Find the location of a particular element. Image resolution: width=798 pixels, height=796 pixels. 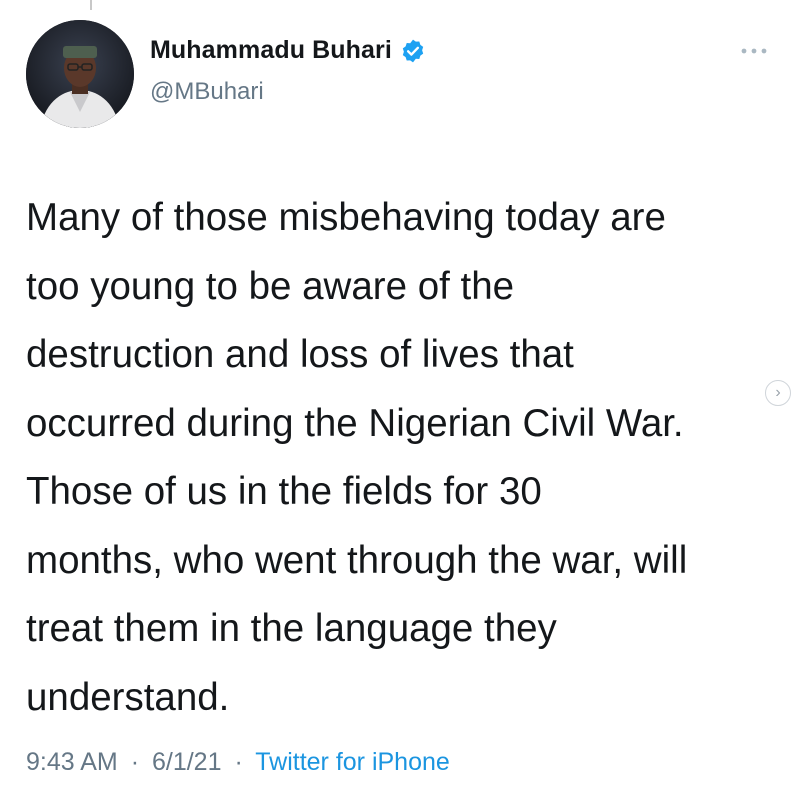

chevron-right-icon: › is located at coordinates (778, 393).